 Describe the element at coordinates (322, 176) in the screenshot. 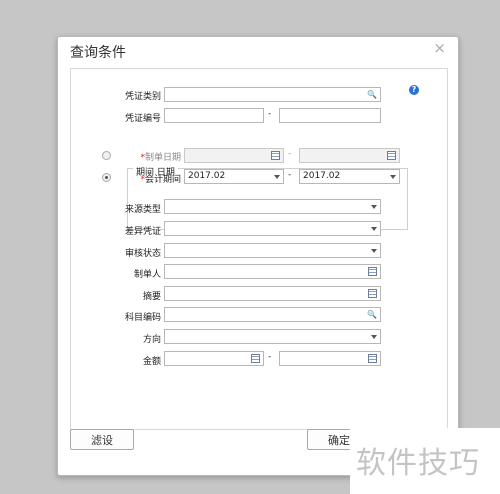

I see `fiscal-period-to-value: 2017.02` at that location.